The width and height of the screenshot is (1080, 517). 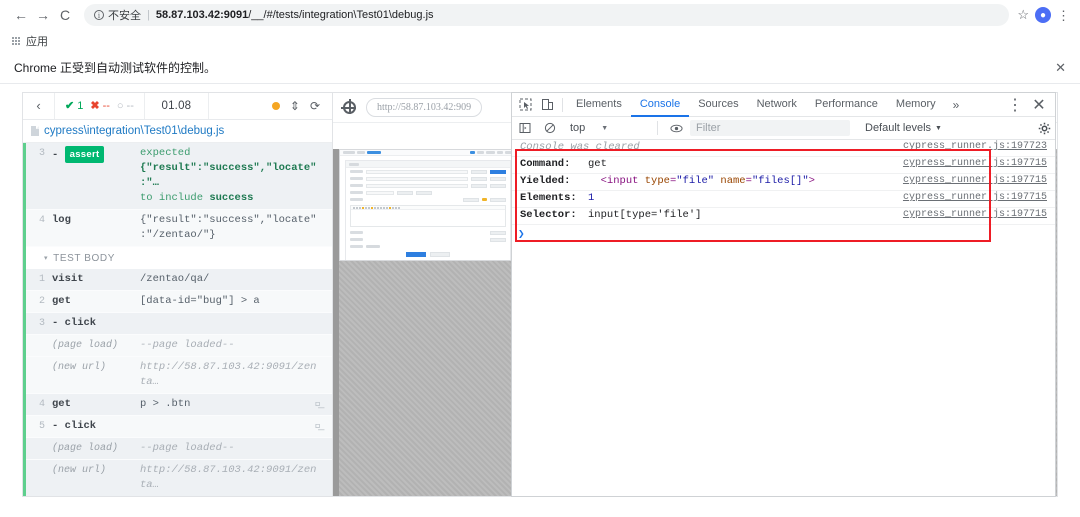 I want to click on mini-form-card, so click(x=428, y=210).